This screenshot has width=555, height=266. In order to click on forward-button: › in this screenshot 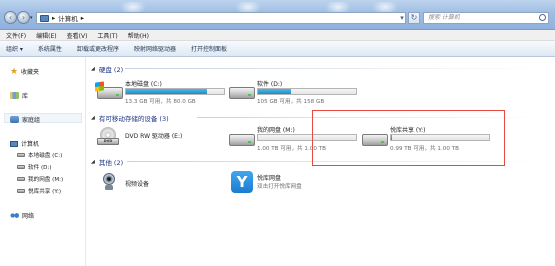, I will do `click(23, 17)`.